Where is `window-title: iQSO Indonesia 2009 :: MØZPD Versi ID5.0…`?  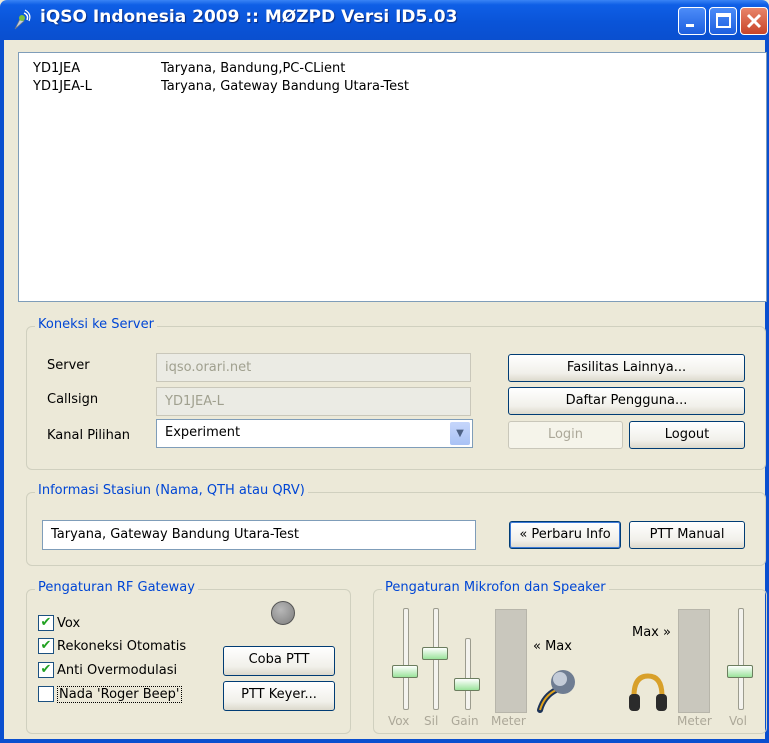 window-title: iQSO Indonesia 2009 :: MØZPD Versi ID5.0… is located at coordinates (249, 17).